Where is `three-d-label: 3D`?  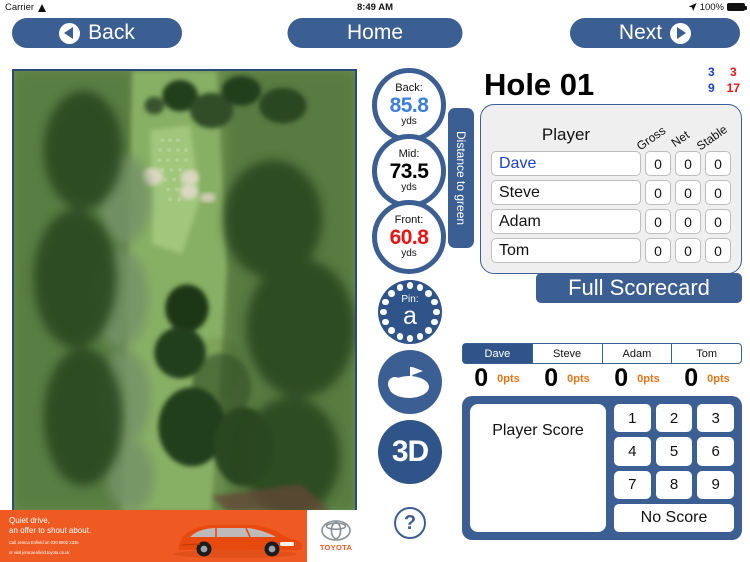 three-d-label: 3D is located at coordinates (410, 451).